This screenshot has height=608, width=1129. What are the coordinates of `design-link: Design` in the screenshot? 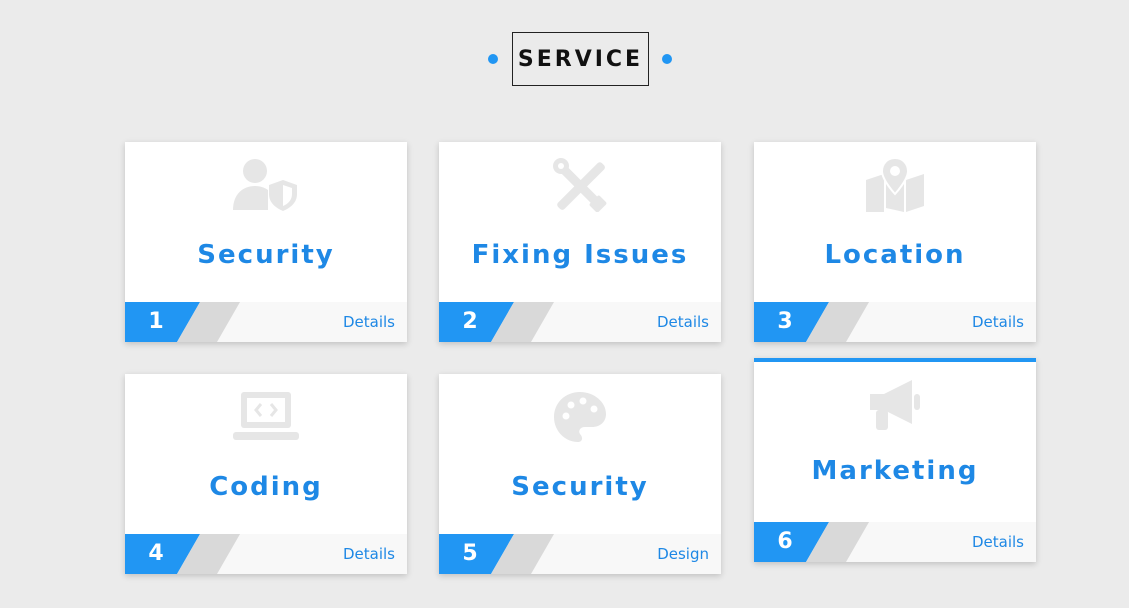 It's located at (683, 554).